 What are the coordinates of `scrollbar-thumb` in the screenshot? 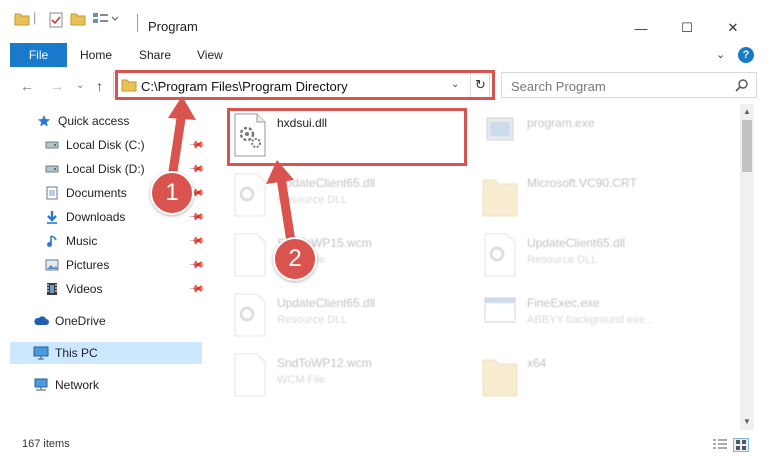 It's located at (747, 146).